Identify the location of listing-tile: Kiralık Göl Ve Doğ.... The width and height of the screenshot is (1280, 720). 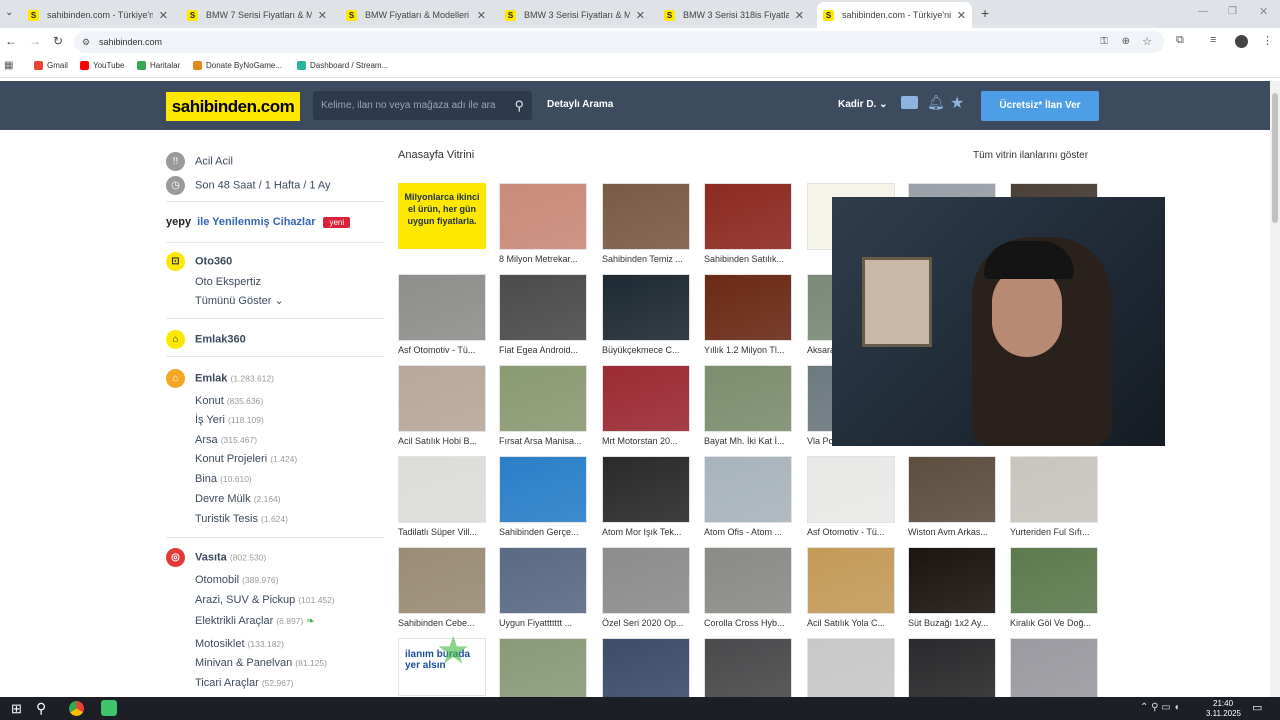
(1054, 587).